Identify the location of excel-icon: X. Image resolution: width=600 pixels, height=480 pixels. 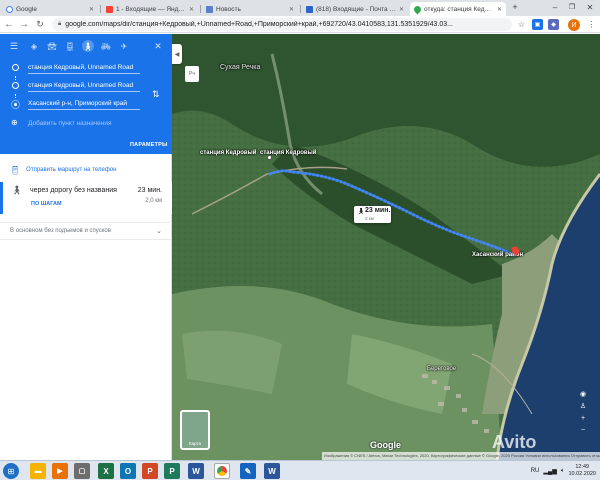
(106, 471).